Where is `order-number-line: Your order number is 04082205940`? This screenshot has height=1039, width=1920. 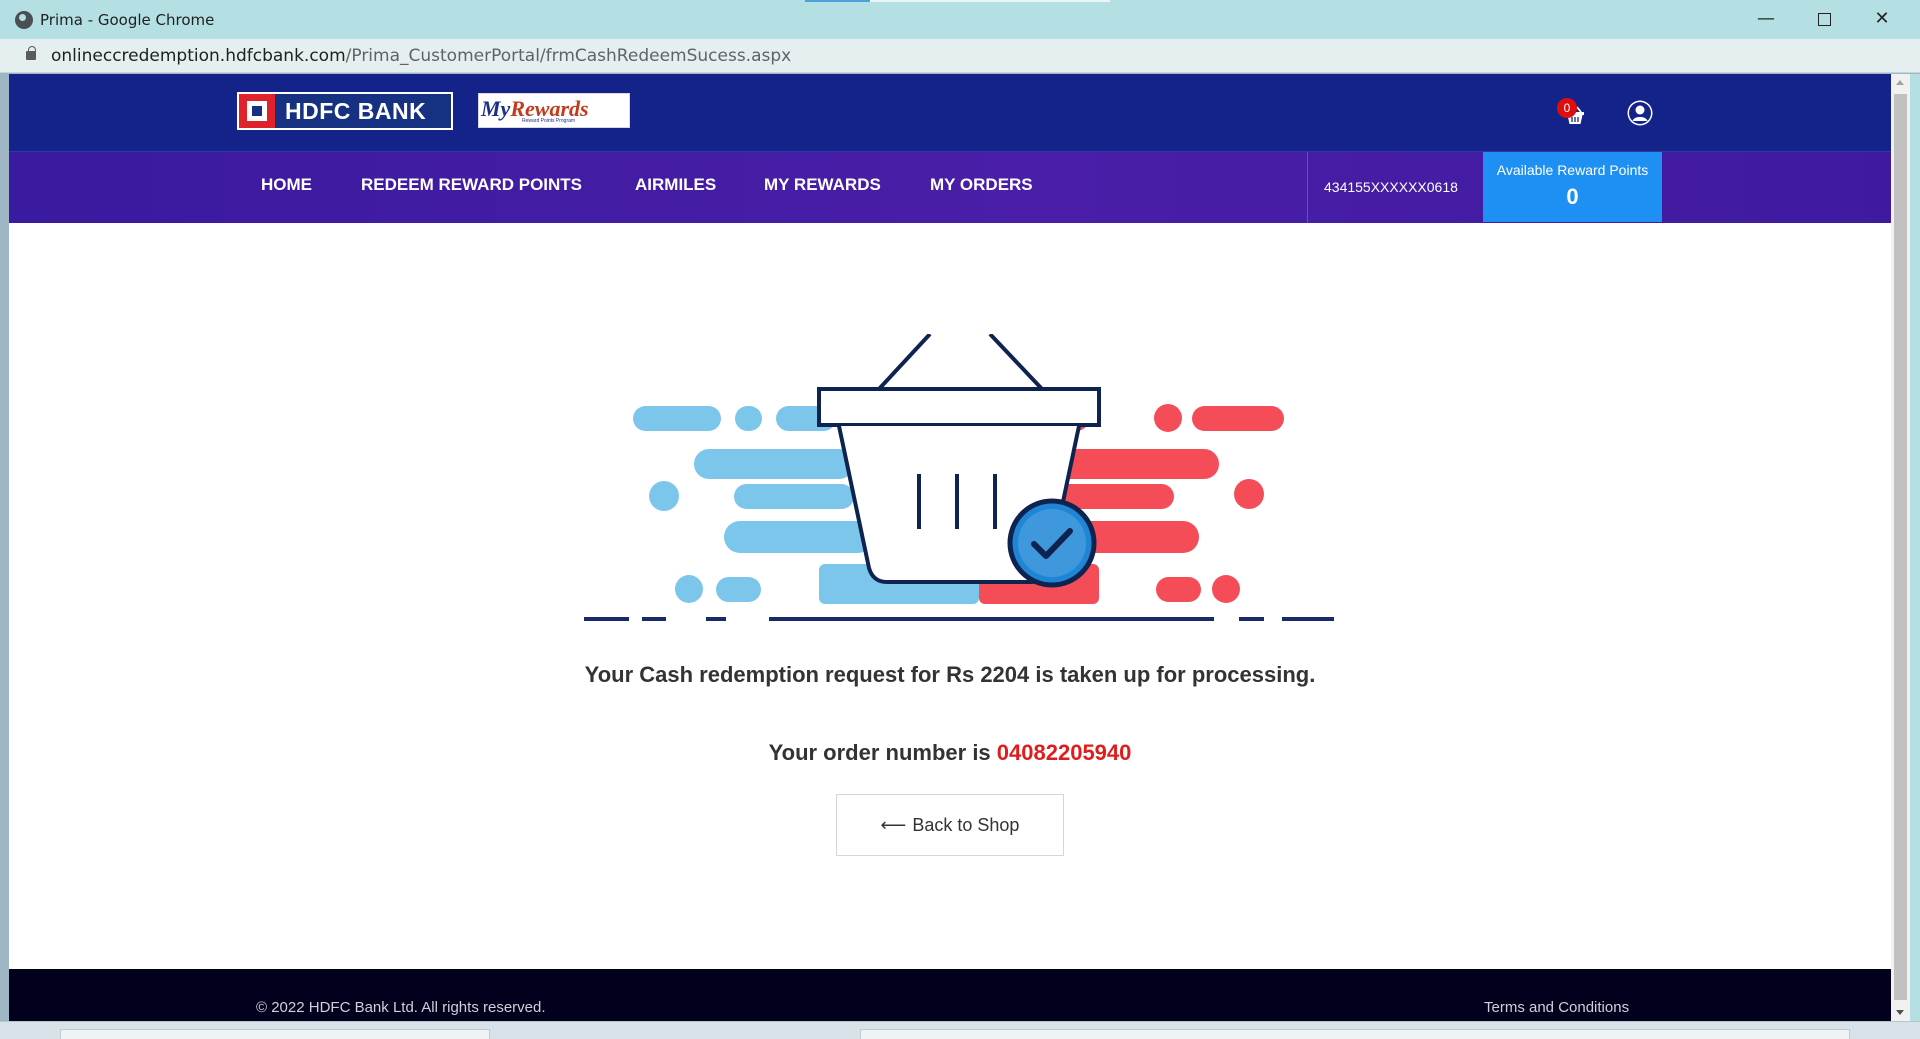 order-number-line: Your order number is 04082205940 is located at coordinates (950, 753).